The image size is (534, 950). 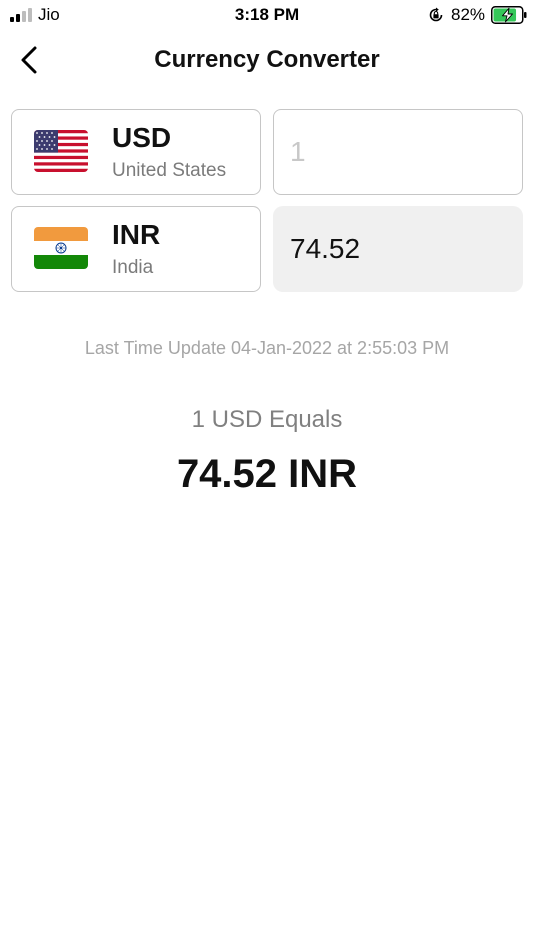 I want to click on status-bar: Jio 3:18 PM 82%, so click(x=267, y=15).